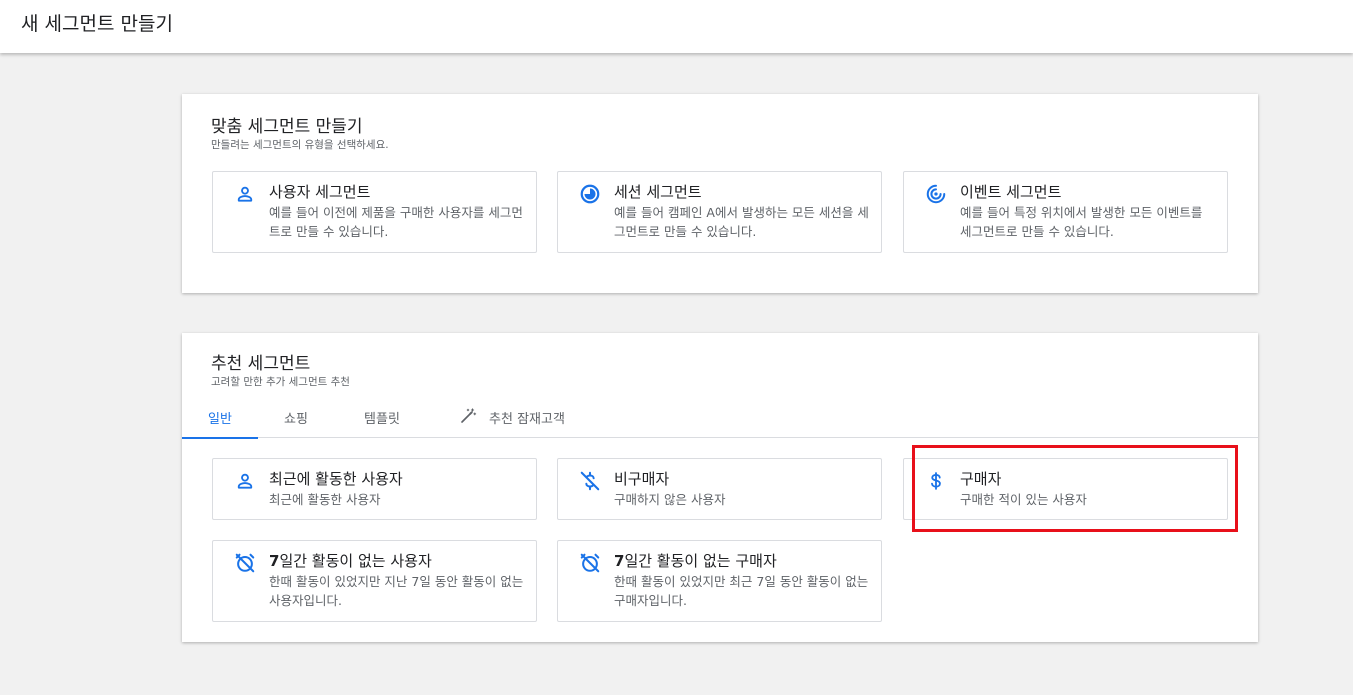 The image size is (1353, 695). I want to click on suggested-segments-subtitle: 고려할 만한 추가 세그먼트 추천, so click(280, 382).